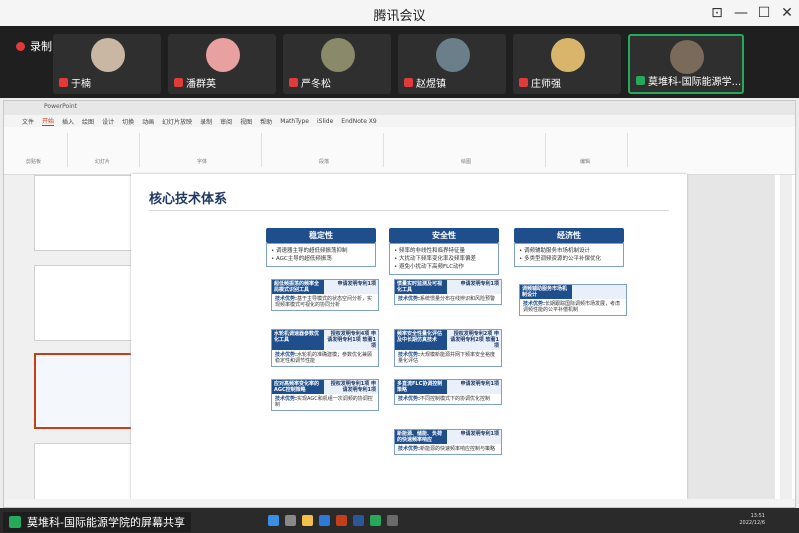 Image resolution: width=799 pixels, height=533 pixels. Describe the element at coordinates (546, 292) in the screenshot. I see `card-title: 调频辅助服务市场机制设计` at that location.